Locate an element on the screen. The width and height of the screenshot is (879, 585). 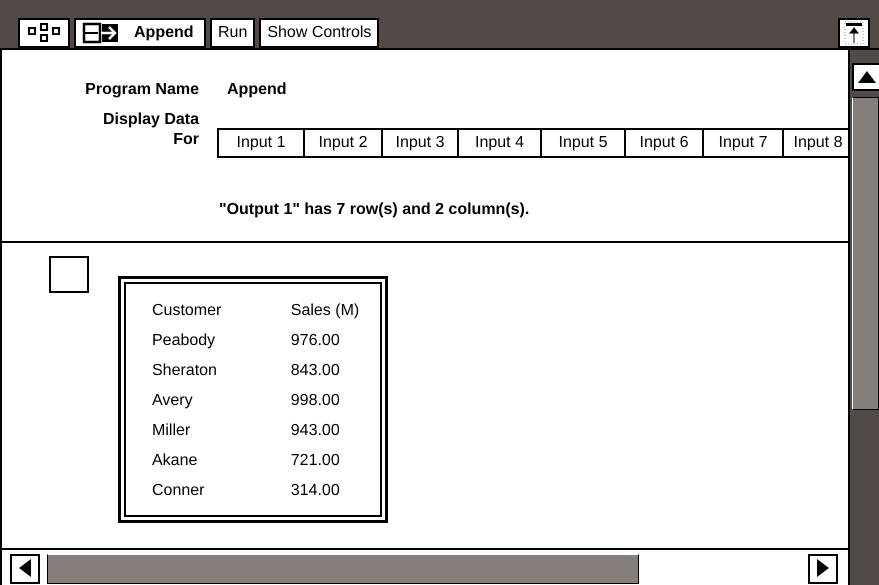
left-arrow-icon is located at coordinates (25, 568).